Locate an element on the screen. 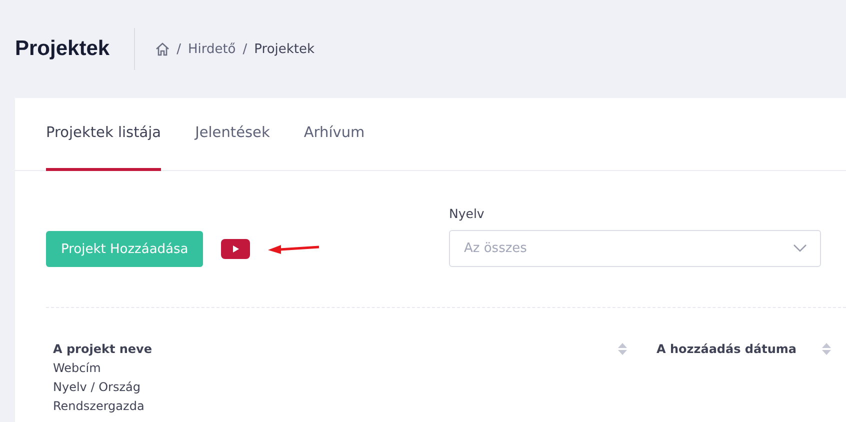  home-icon is located at coordinates (162, 49).